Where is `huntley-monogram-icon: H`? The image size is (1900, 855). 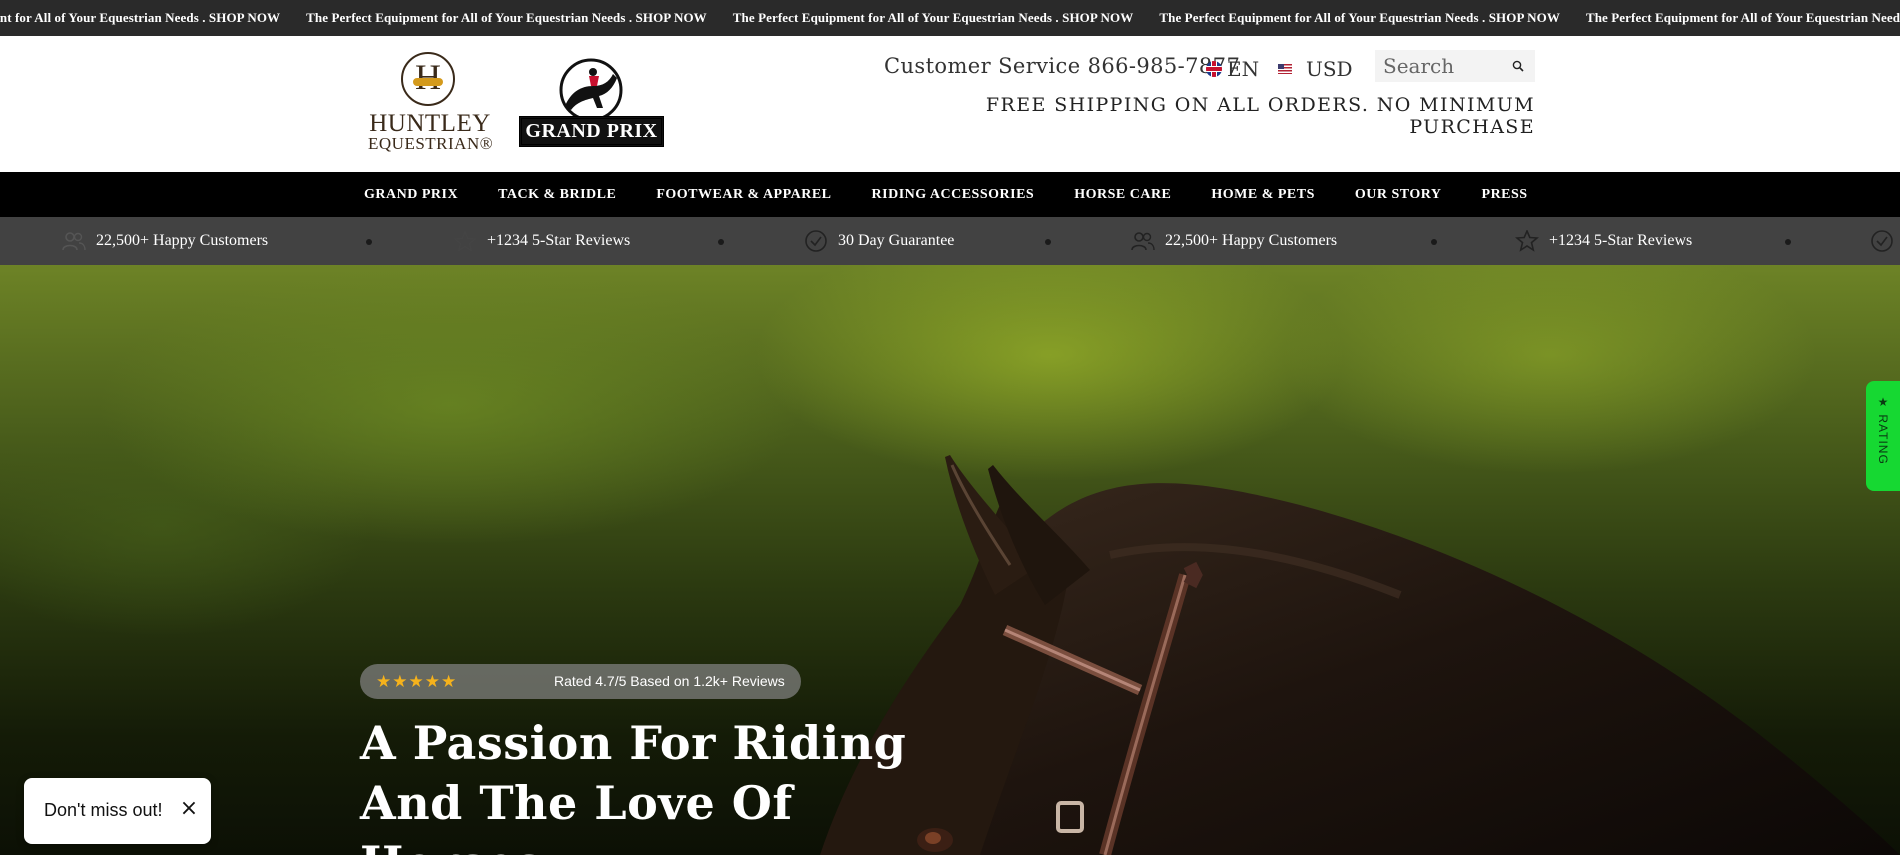 huntley-monogram-icon: H is located at coordinates (428, 79).